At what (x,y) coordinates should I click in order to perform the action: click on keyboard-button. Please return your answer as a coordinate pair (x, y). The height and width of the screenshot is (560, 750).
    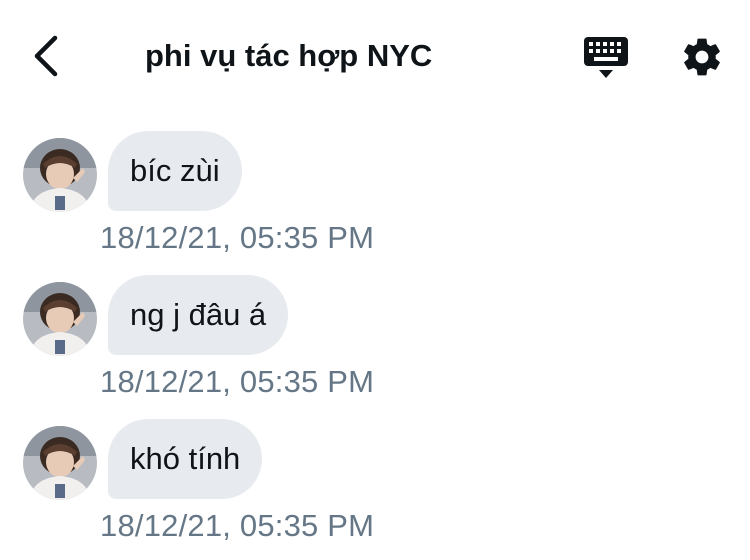
    Looking at the image, I should click on (606, 57).